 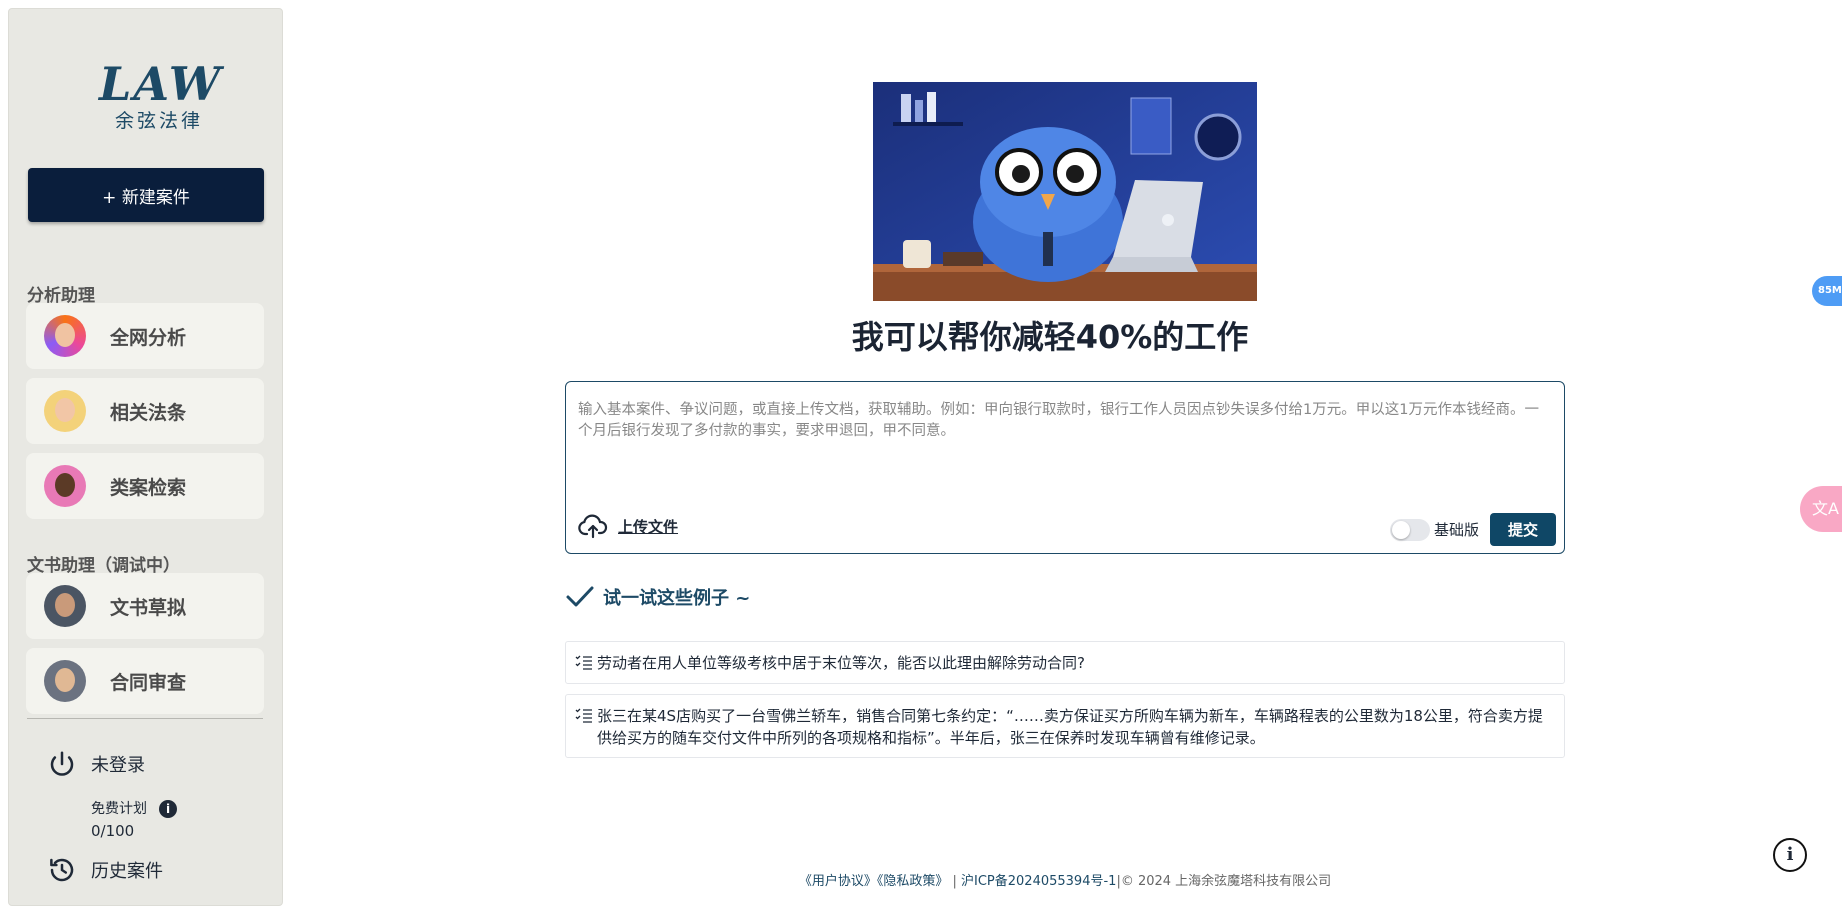 I want to click on power-icon, so click(x=62, y=763).